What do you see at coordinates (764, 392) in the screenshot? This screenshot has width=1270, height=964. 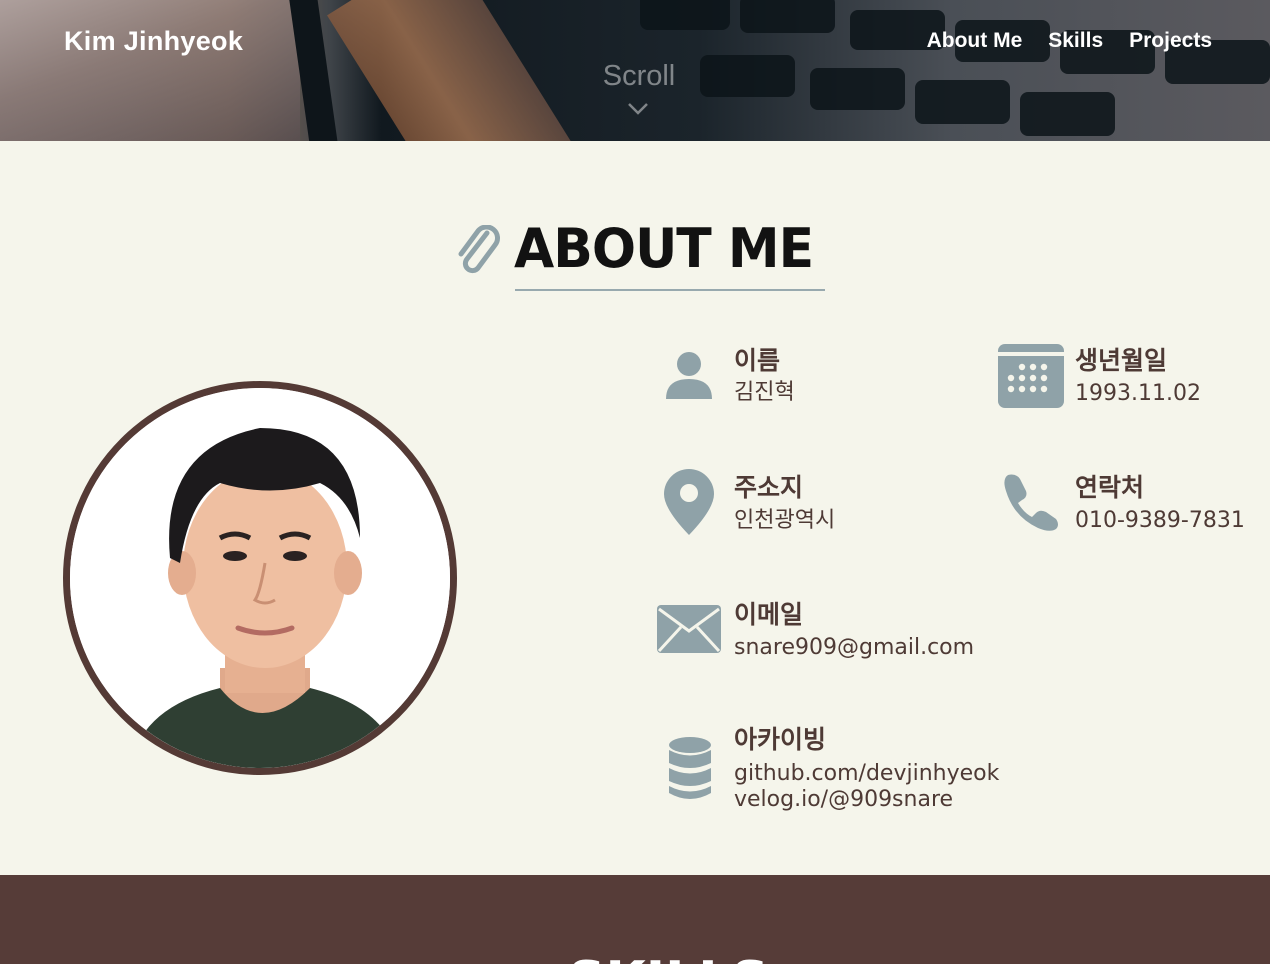 I see `name-value: 김진혁` at bounding box center [764, 392].